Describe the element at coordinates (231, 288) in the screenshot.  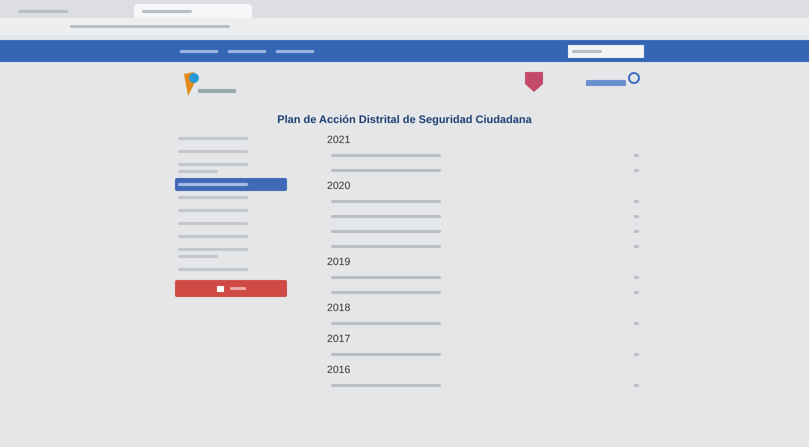
I see `action-button` at that location.